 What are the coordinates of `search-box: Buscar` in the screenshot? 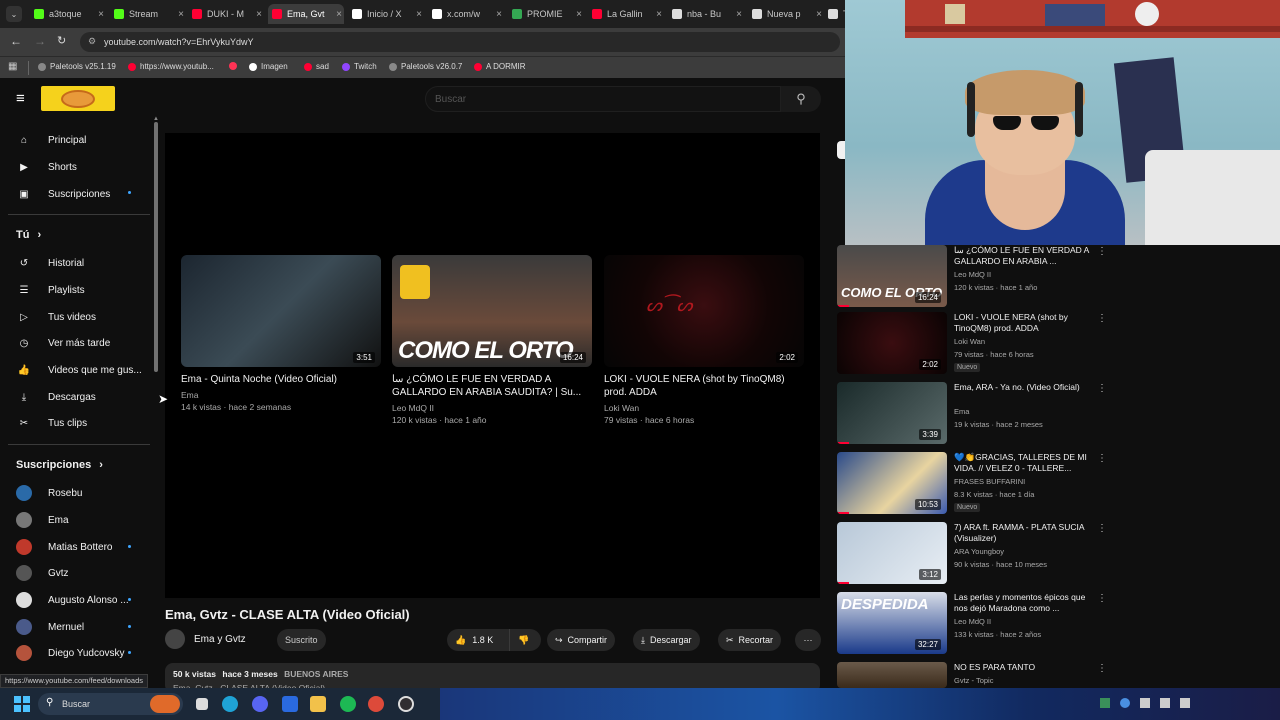 It's located at (603, 99).